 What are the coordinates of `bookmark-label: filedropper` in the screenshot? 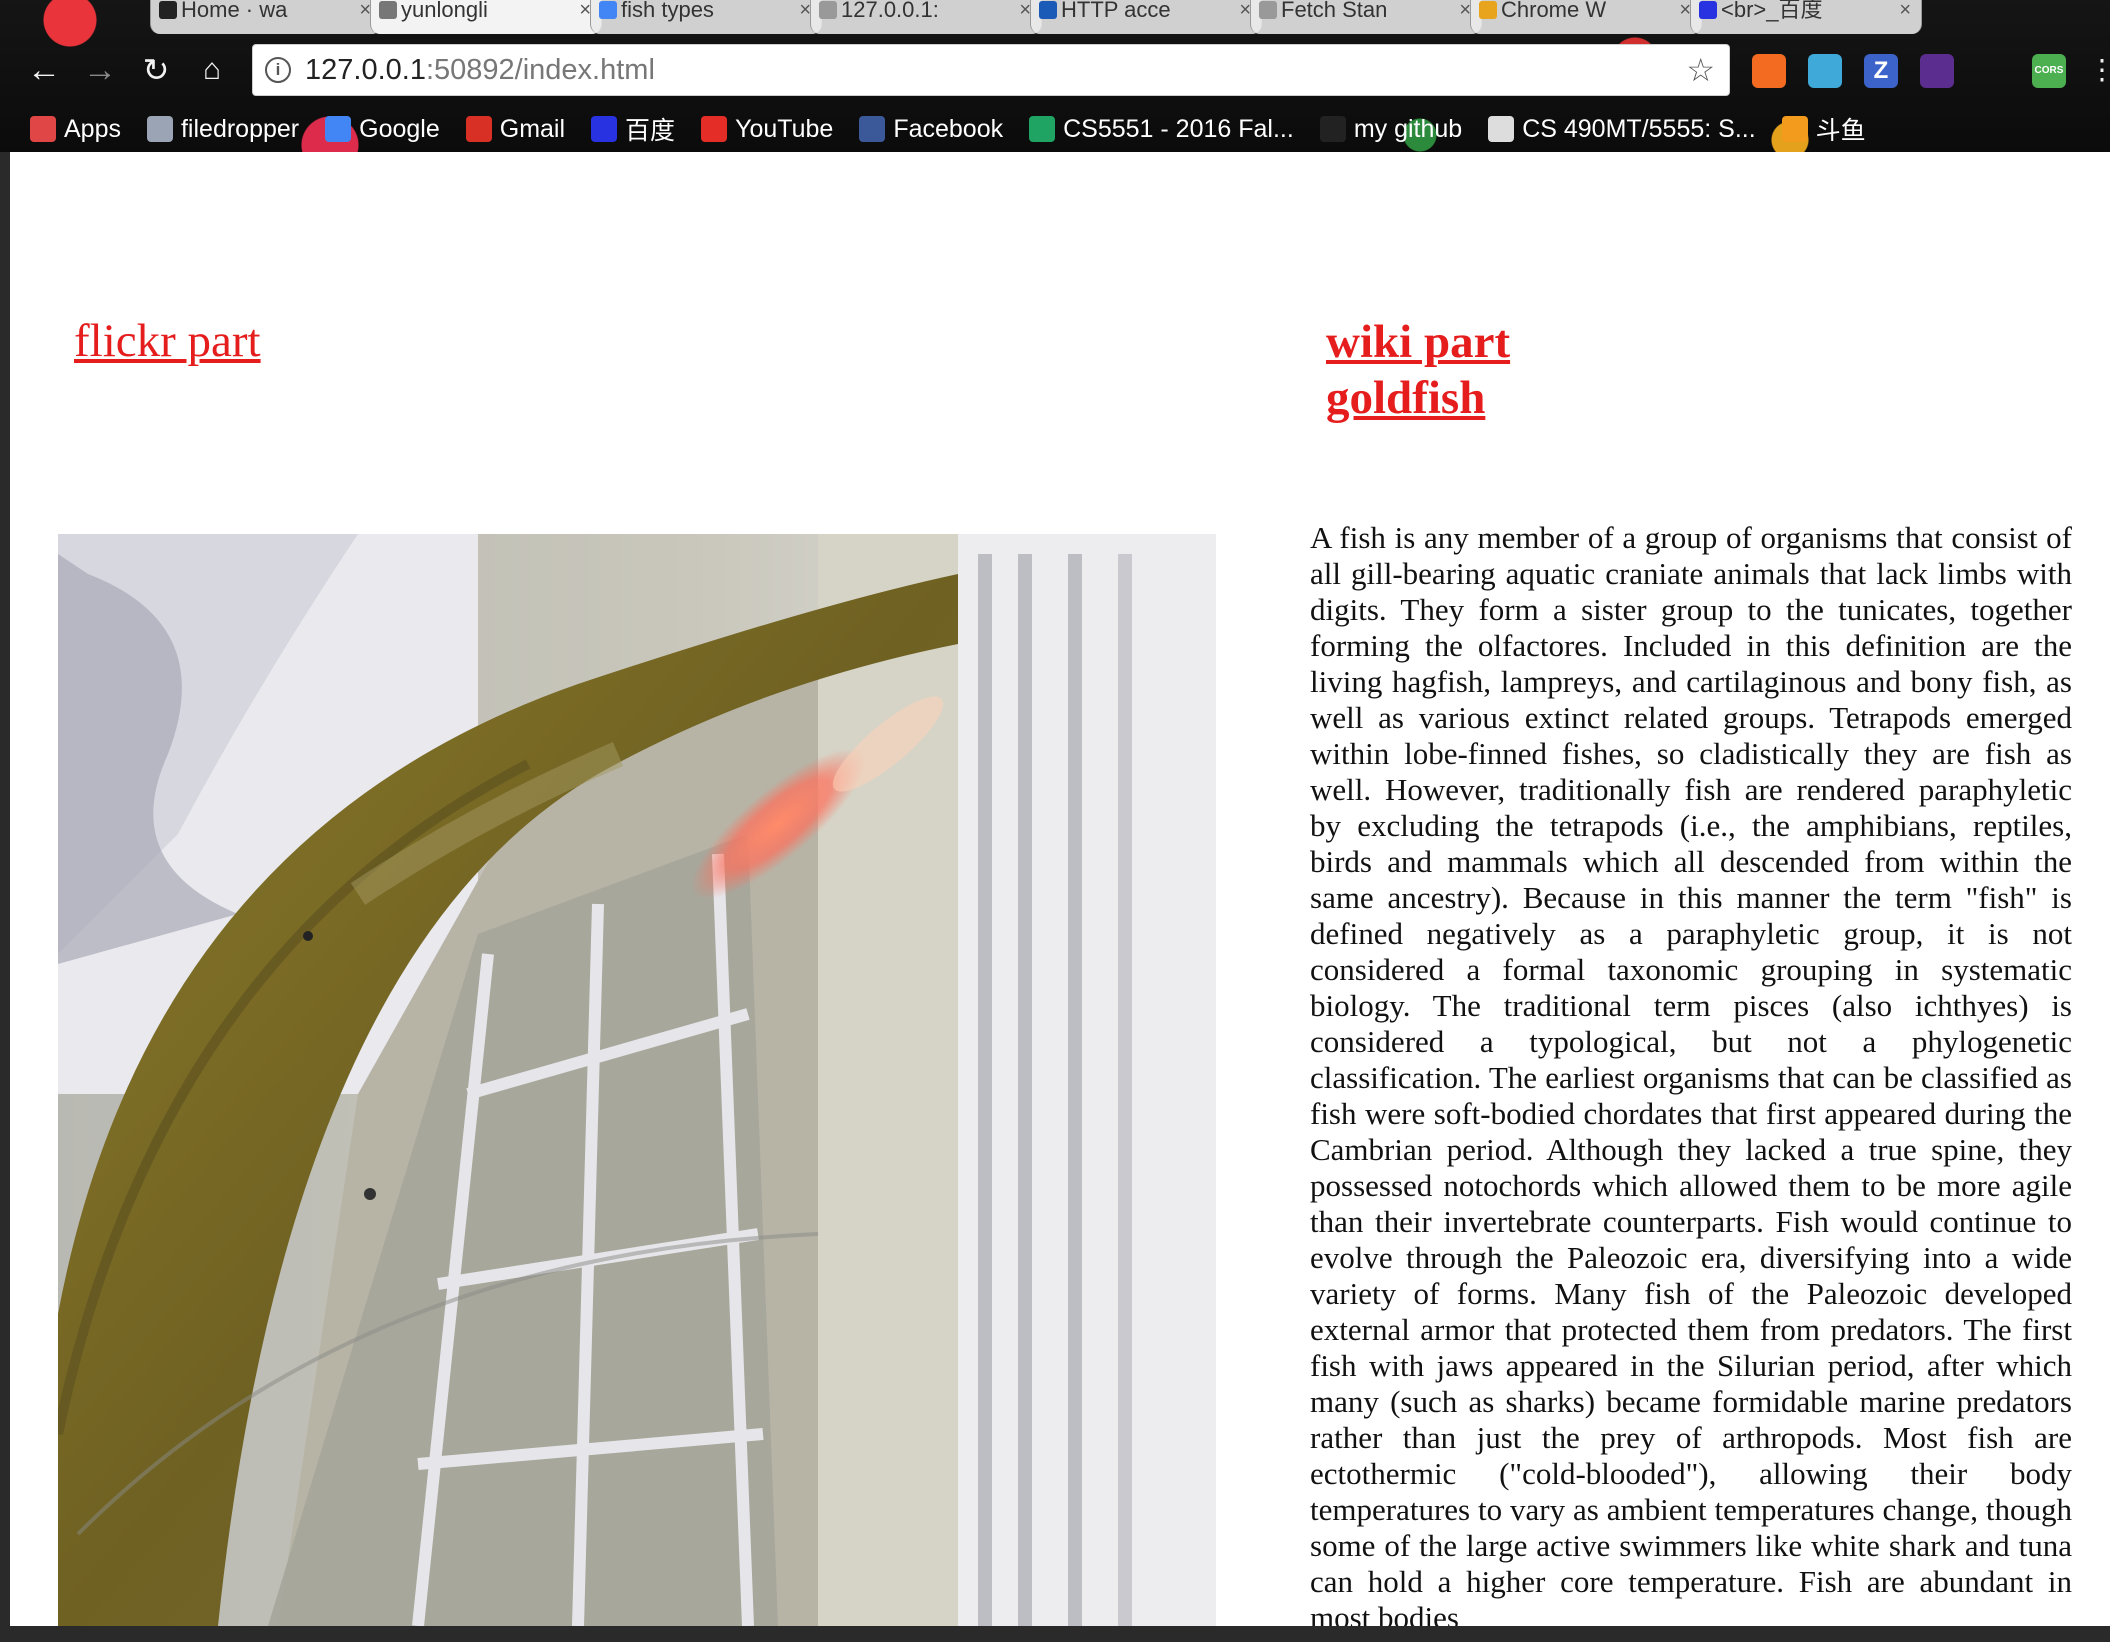 It's located at (240, 128).